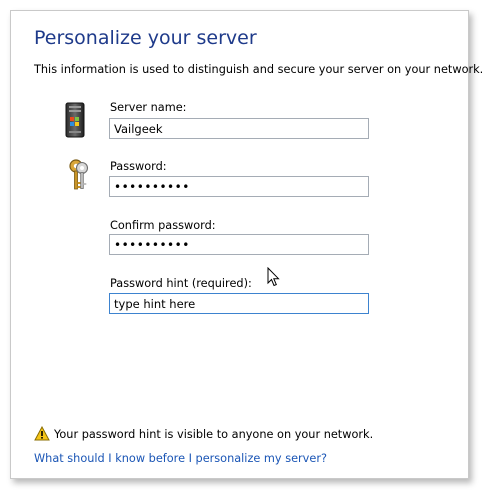 The height and width of the screenshot is (493, 483). I want to click on warning-icon, so click(42, 433).